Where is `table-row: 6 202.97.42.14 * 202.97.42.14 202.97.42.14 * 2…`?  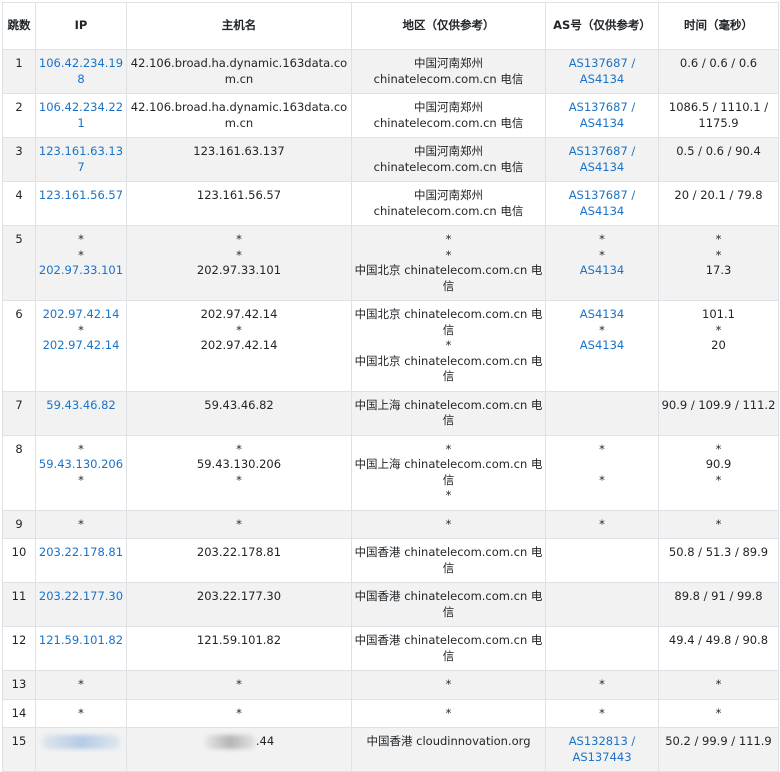 table-row: 6 202.97.42.14 * 202.97.42.14 202.97.42.14 * 2… is located at coordinates (390, 346).